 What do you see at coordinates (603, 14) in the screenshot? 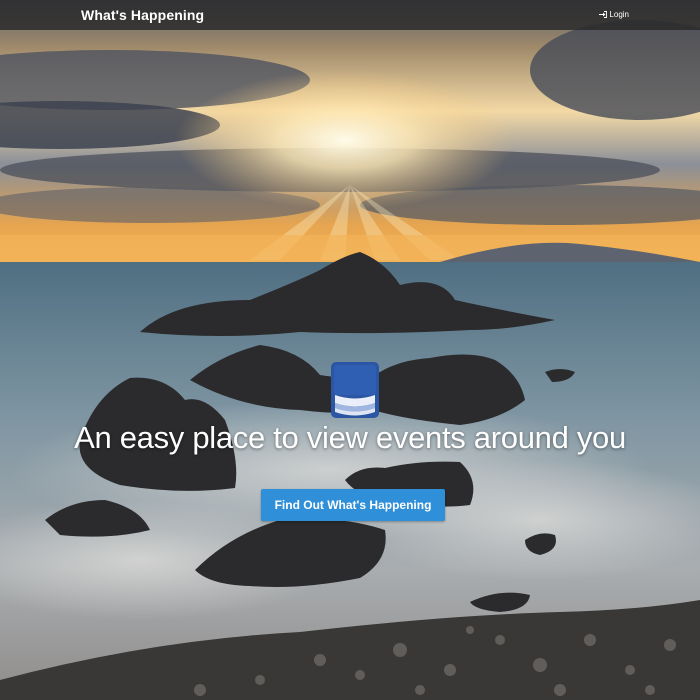
I see `sign-in-icon` at bounding box center [603, 14].